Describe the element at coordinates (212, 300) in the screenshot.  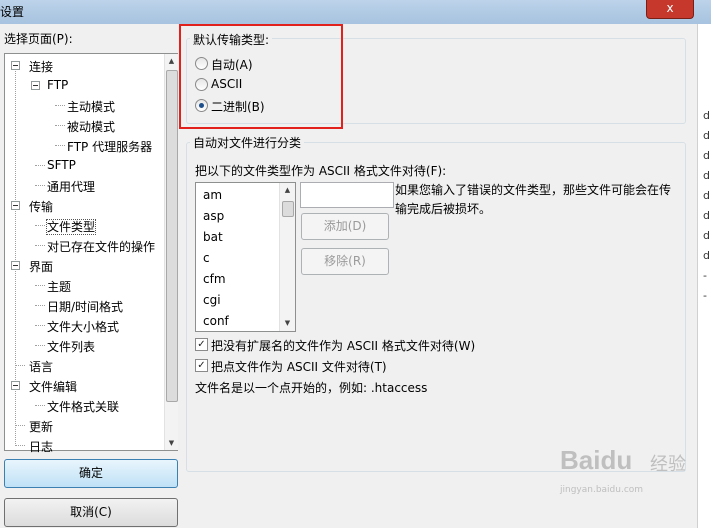
I see `list-item: cgi` at that location.